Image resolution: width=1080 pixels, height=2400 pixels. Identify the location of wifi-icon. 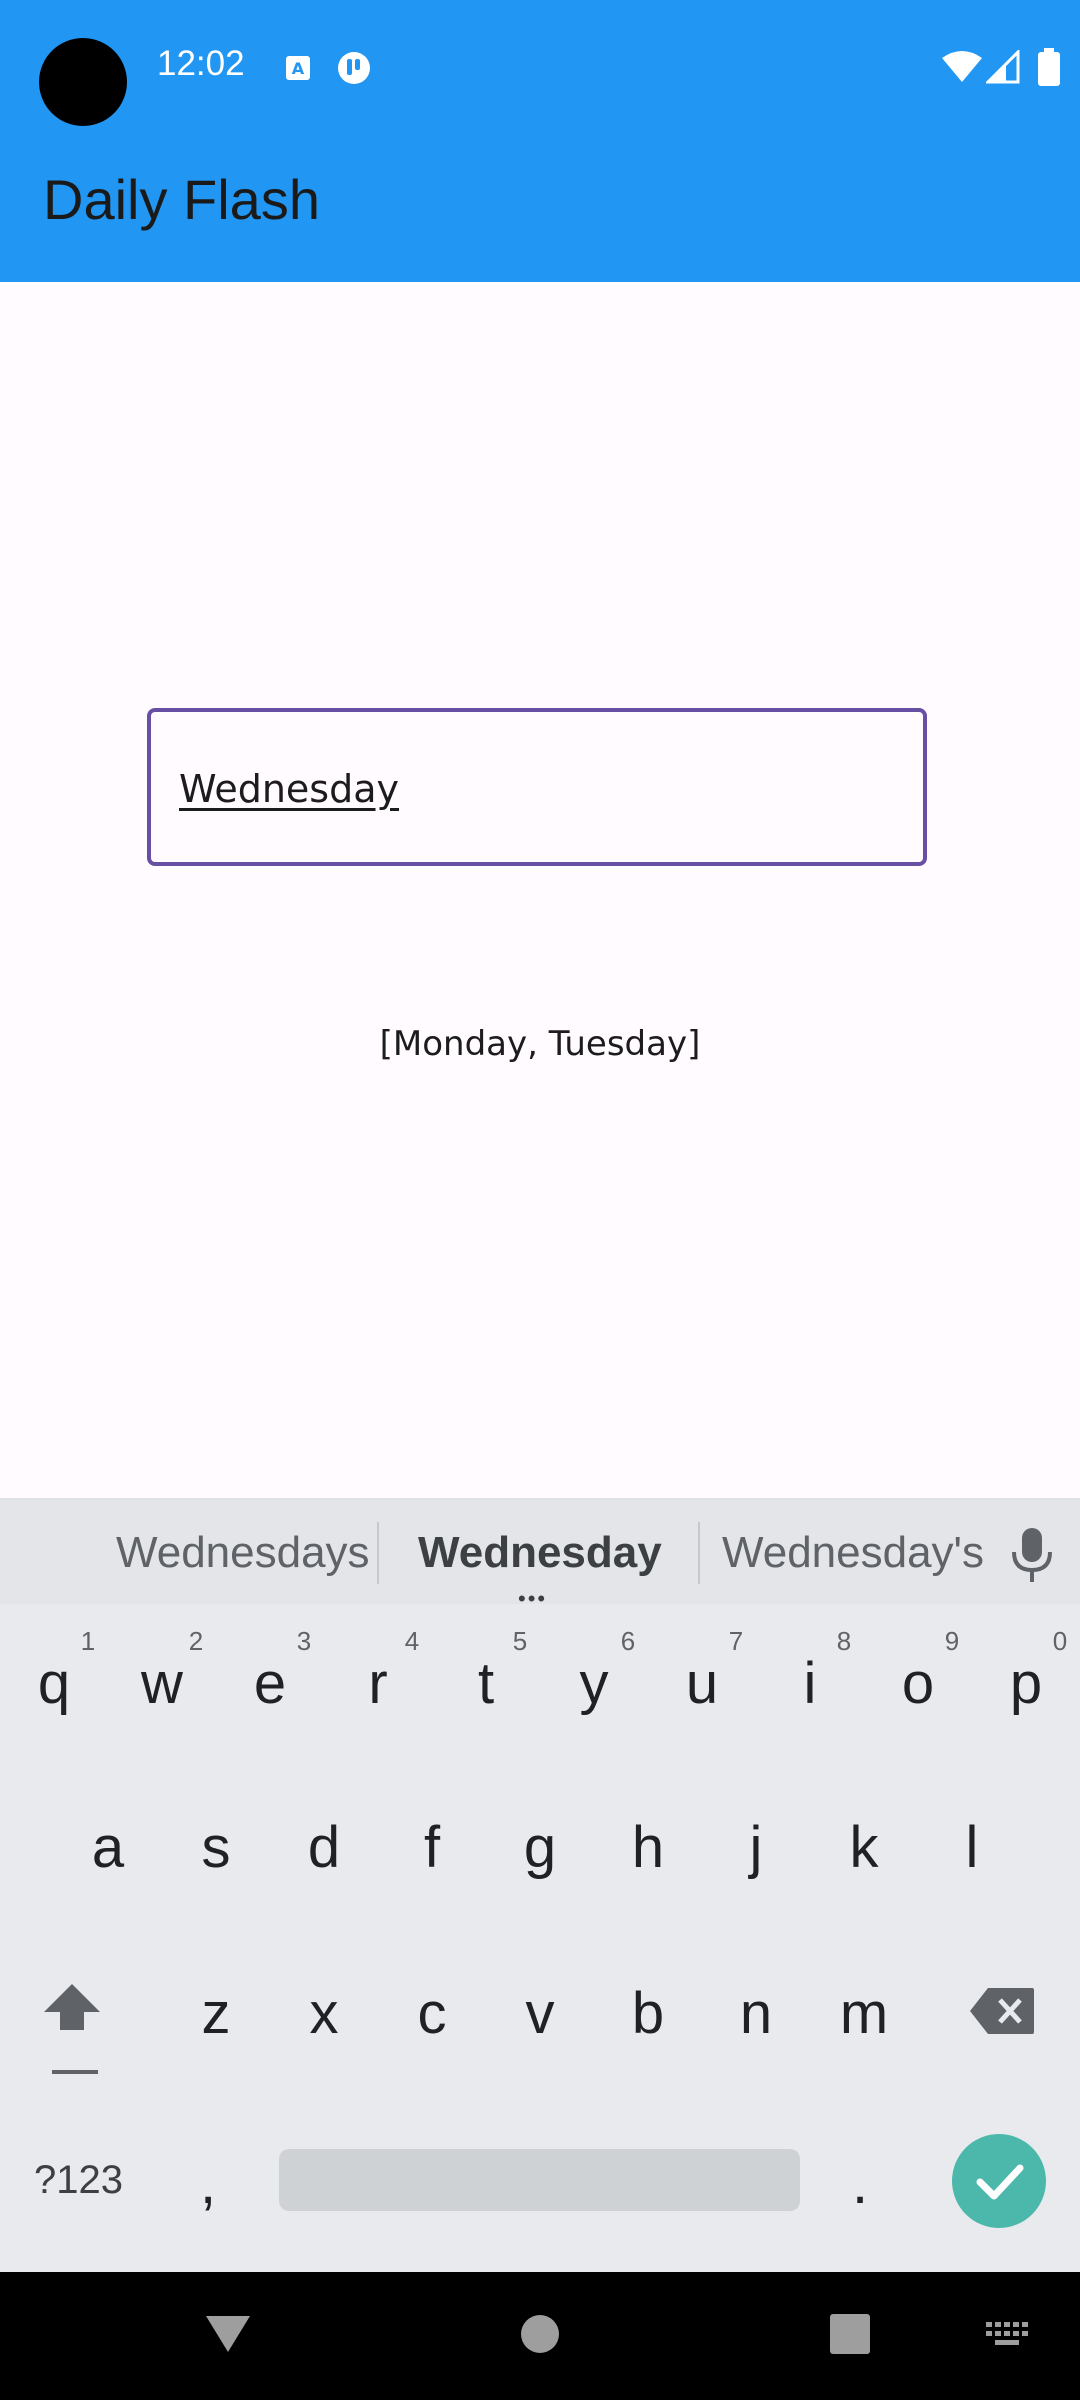
(962, 66).